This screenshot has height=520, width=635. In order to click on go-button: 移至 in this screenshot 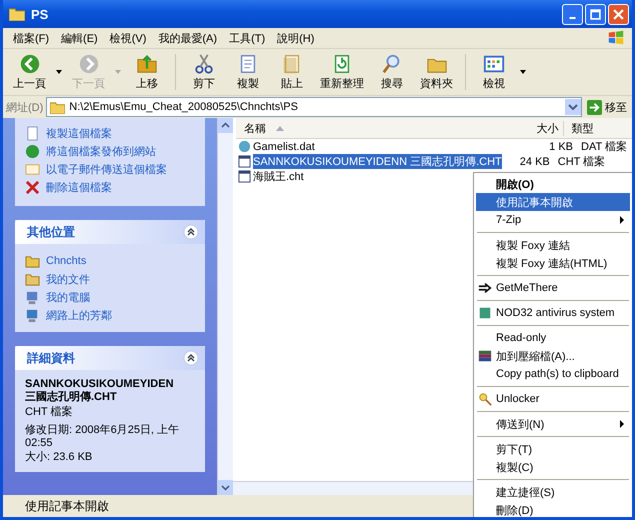, I will do `click(607, 107)`.